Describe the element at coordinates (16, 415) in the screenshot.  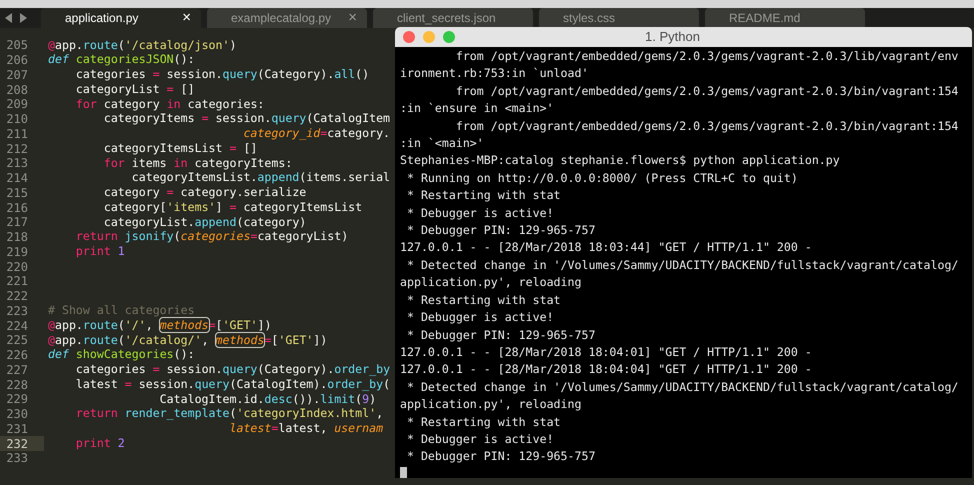
I see `line-number: 230` at that location.